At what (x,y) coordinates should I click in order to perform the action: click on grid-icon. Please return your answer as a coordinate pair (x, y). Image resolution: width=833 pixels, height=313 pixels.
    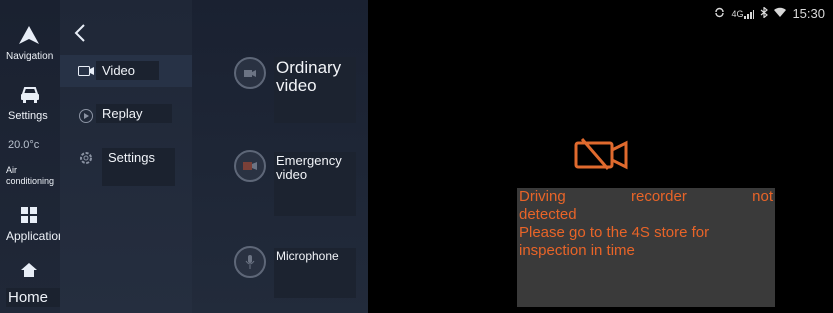
    Looking at the image, I should click on (29, 215).